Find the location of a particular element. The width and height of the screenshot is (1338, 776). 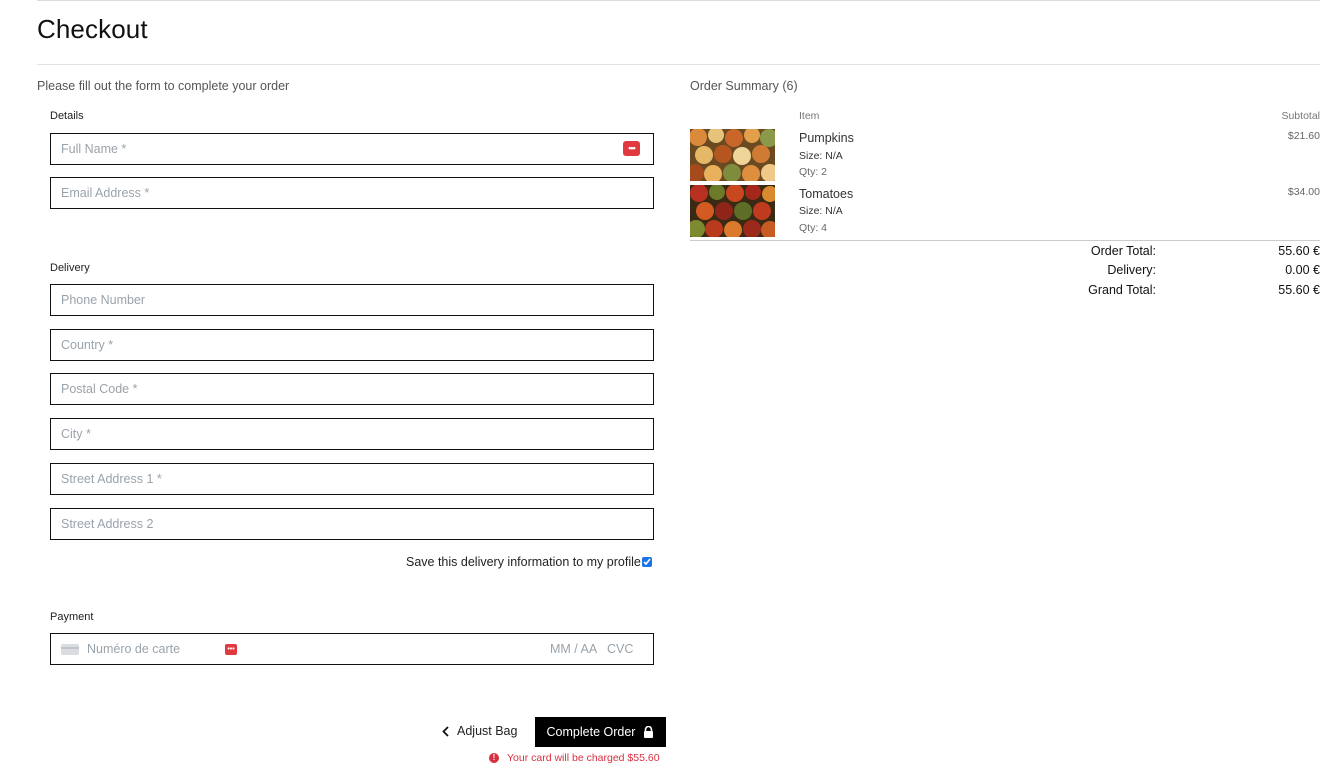

alert-icon: ! is located at coordinates (494, 758).